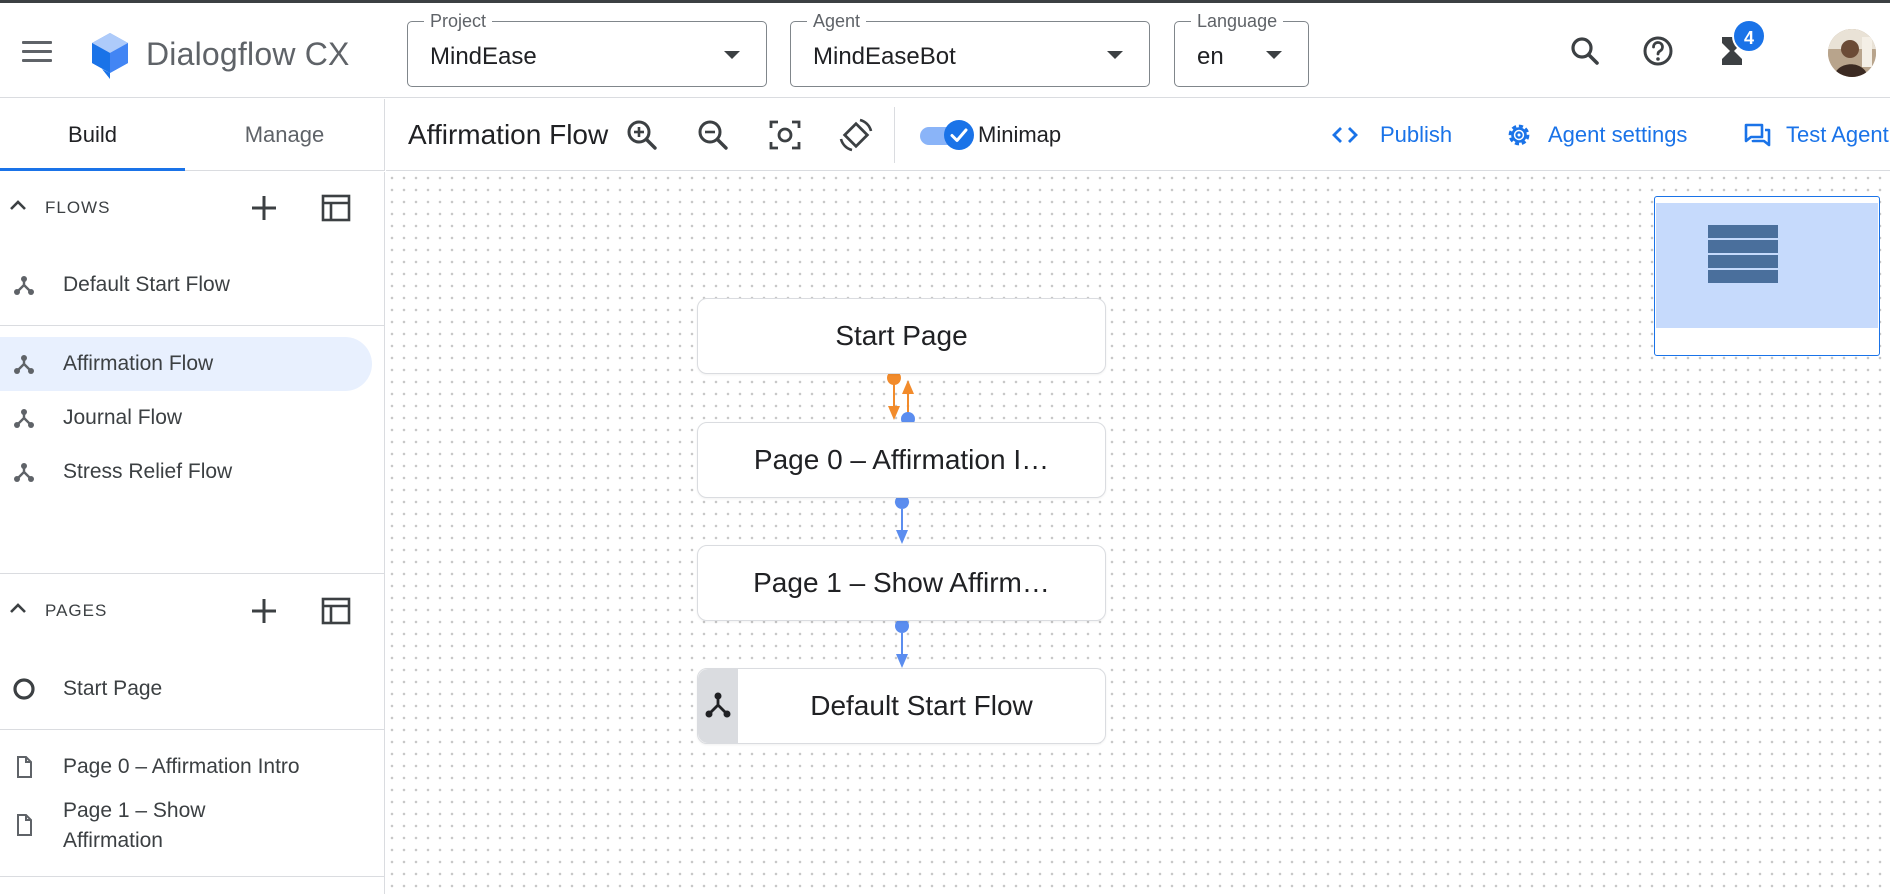  I want to click on page-item-label: Page 0 – Affirmation Intro, so click(181, 766).